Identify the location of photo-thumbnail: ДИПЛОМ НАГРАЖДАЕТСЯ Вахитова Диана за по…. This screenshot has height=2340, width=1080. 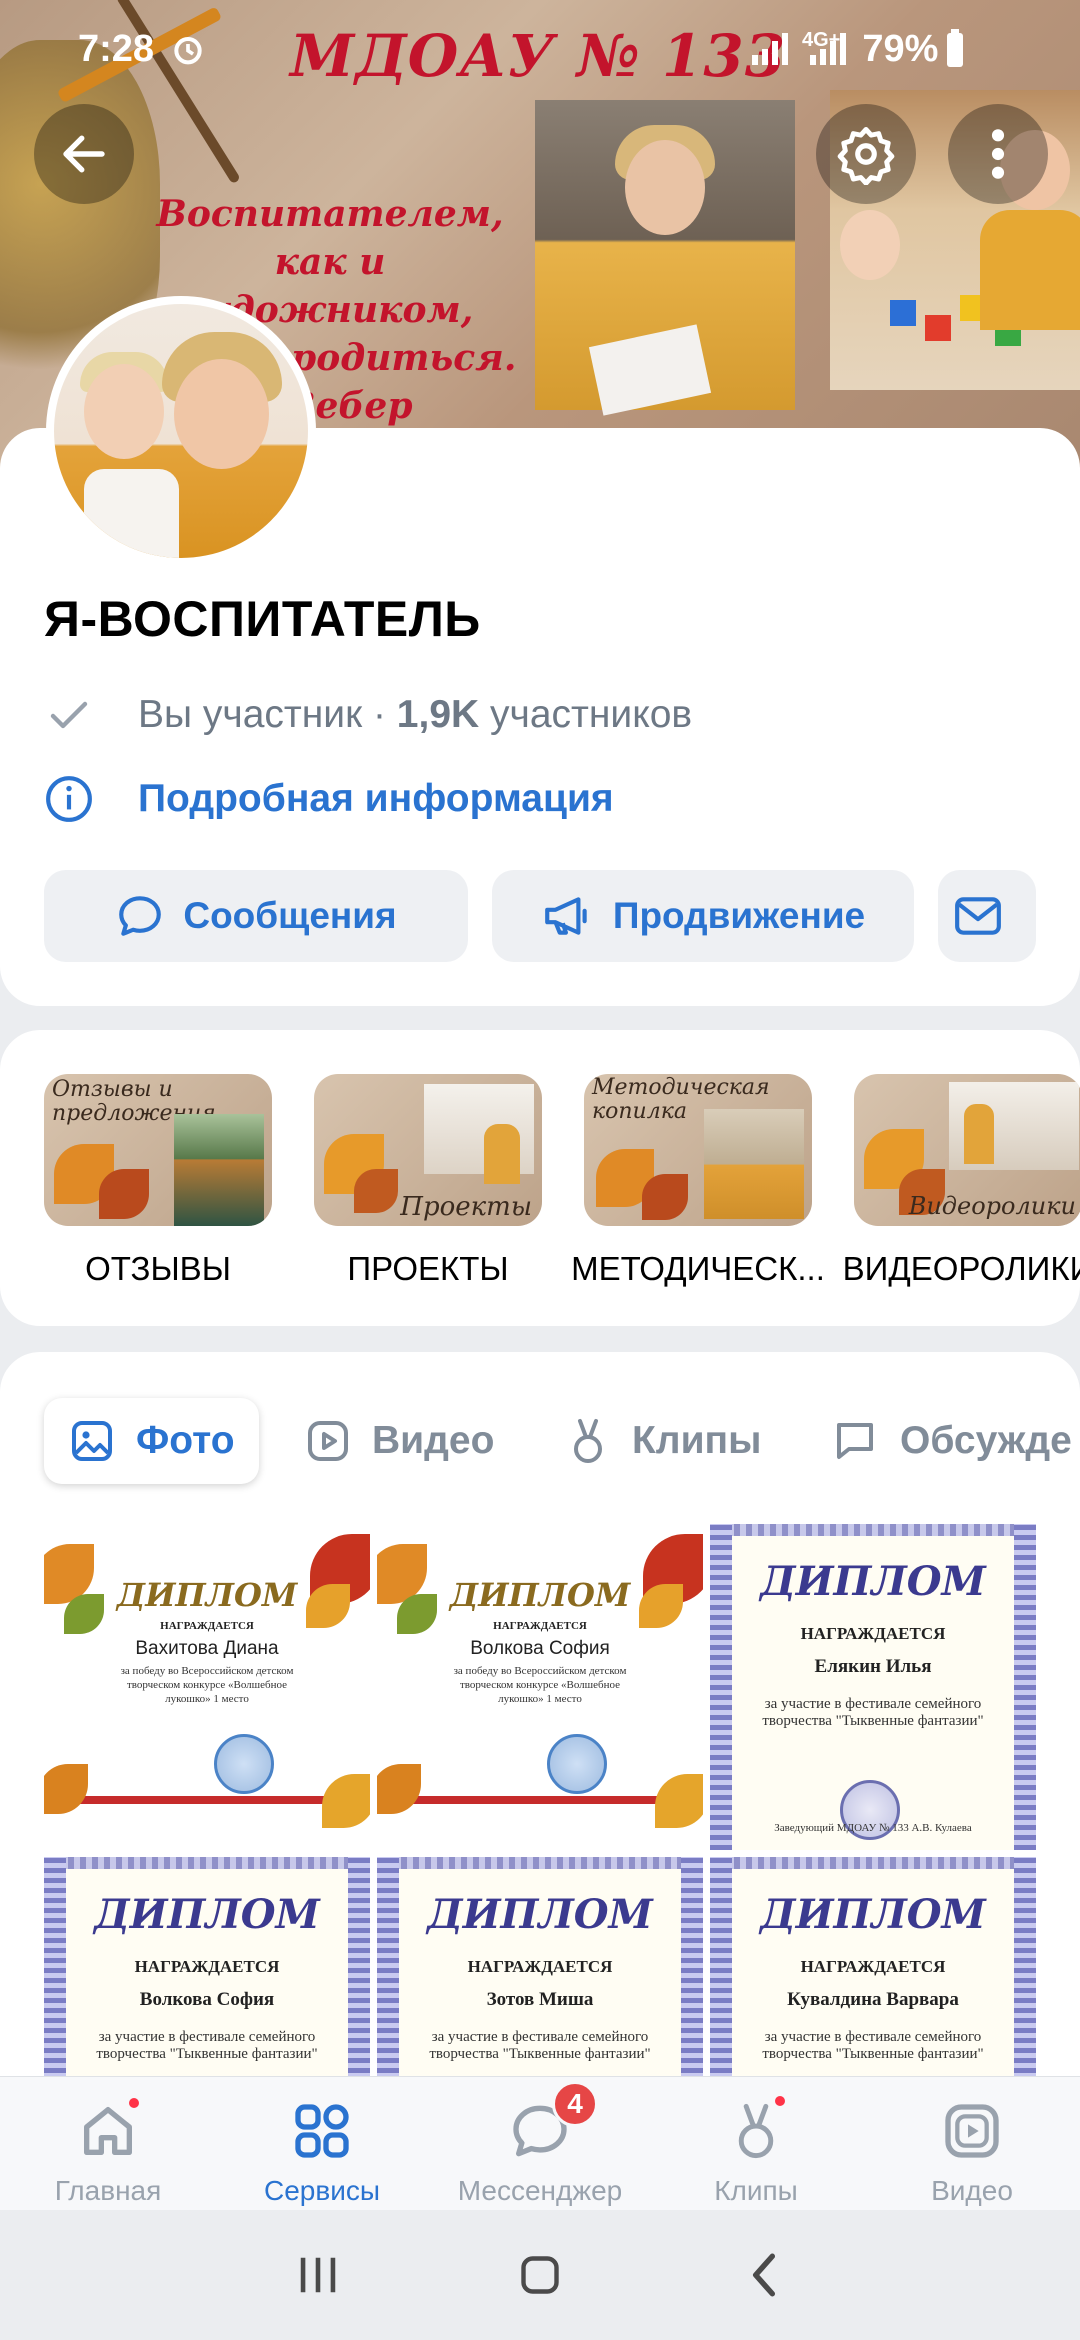
(207, 1687).